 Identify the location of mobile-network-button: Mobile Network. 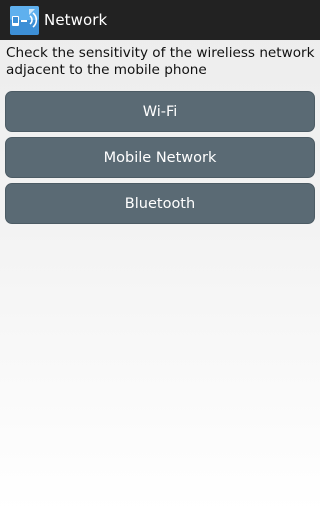
(160, 157).